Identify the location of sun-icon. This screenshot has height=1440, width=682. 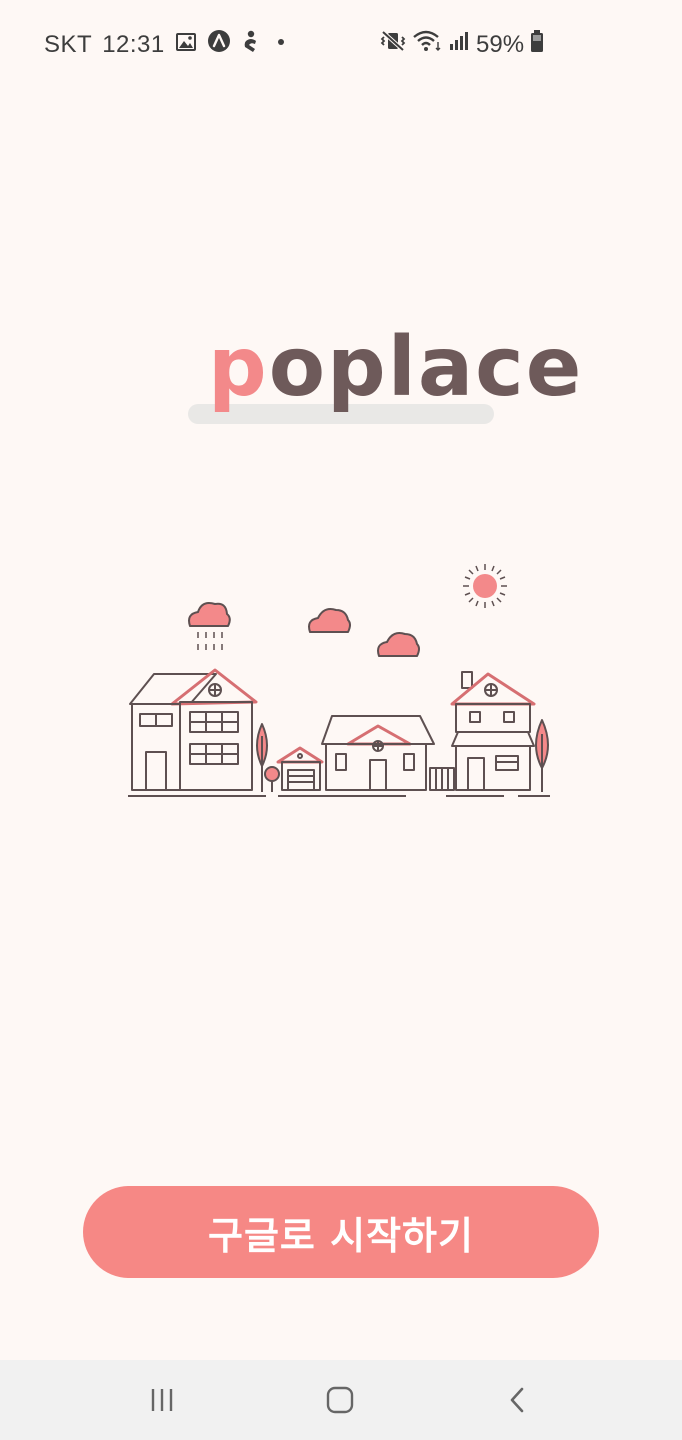
(485, 586).